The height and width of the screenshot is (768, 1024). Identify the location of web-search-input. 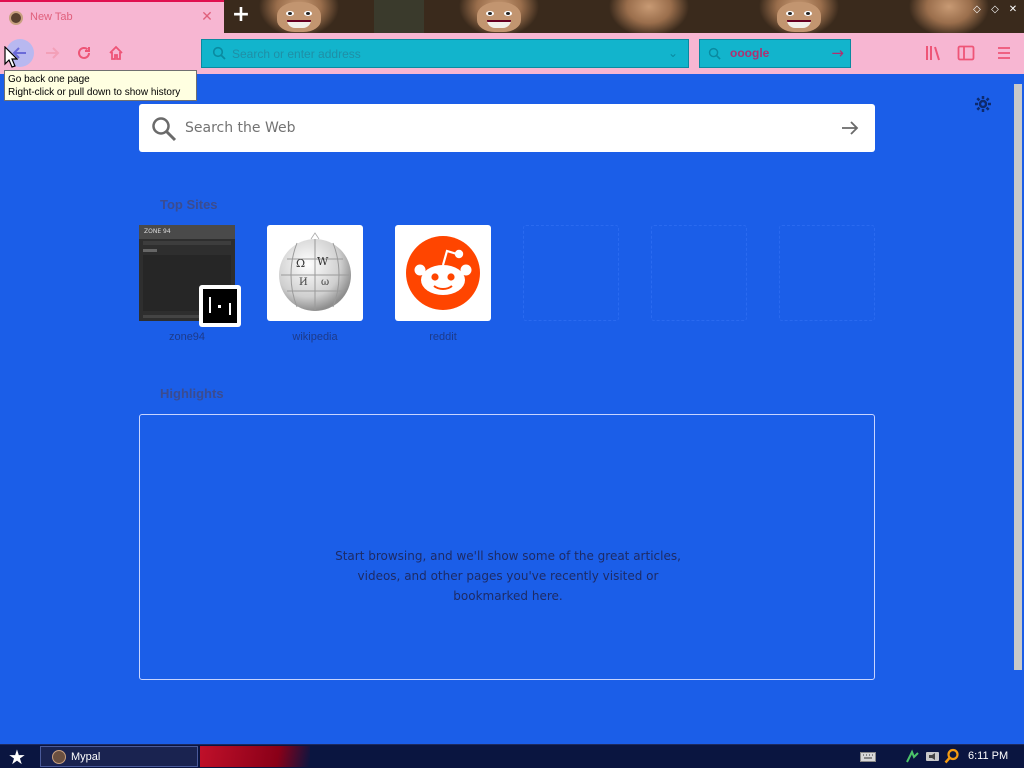
(505, 128).